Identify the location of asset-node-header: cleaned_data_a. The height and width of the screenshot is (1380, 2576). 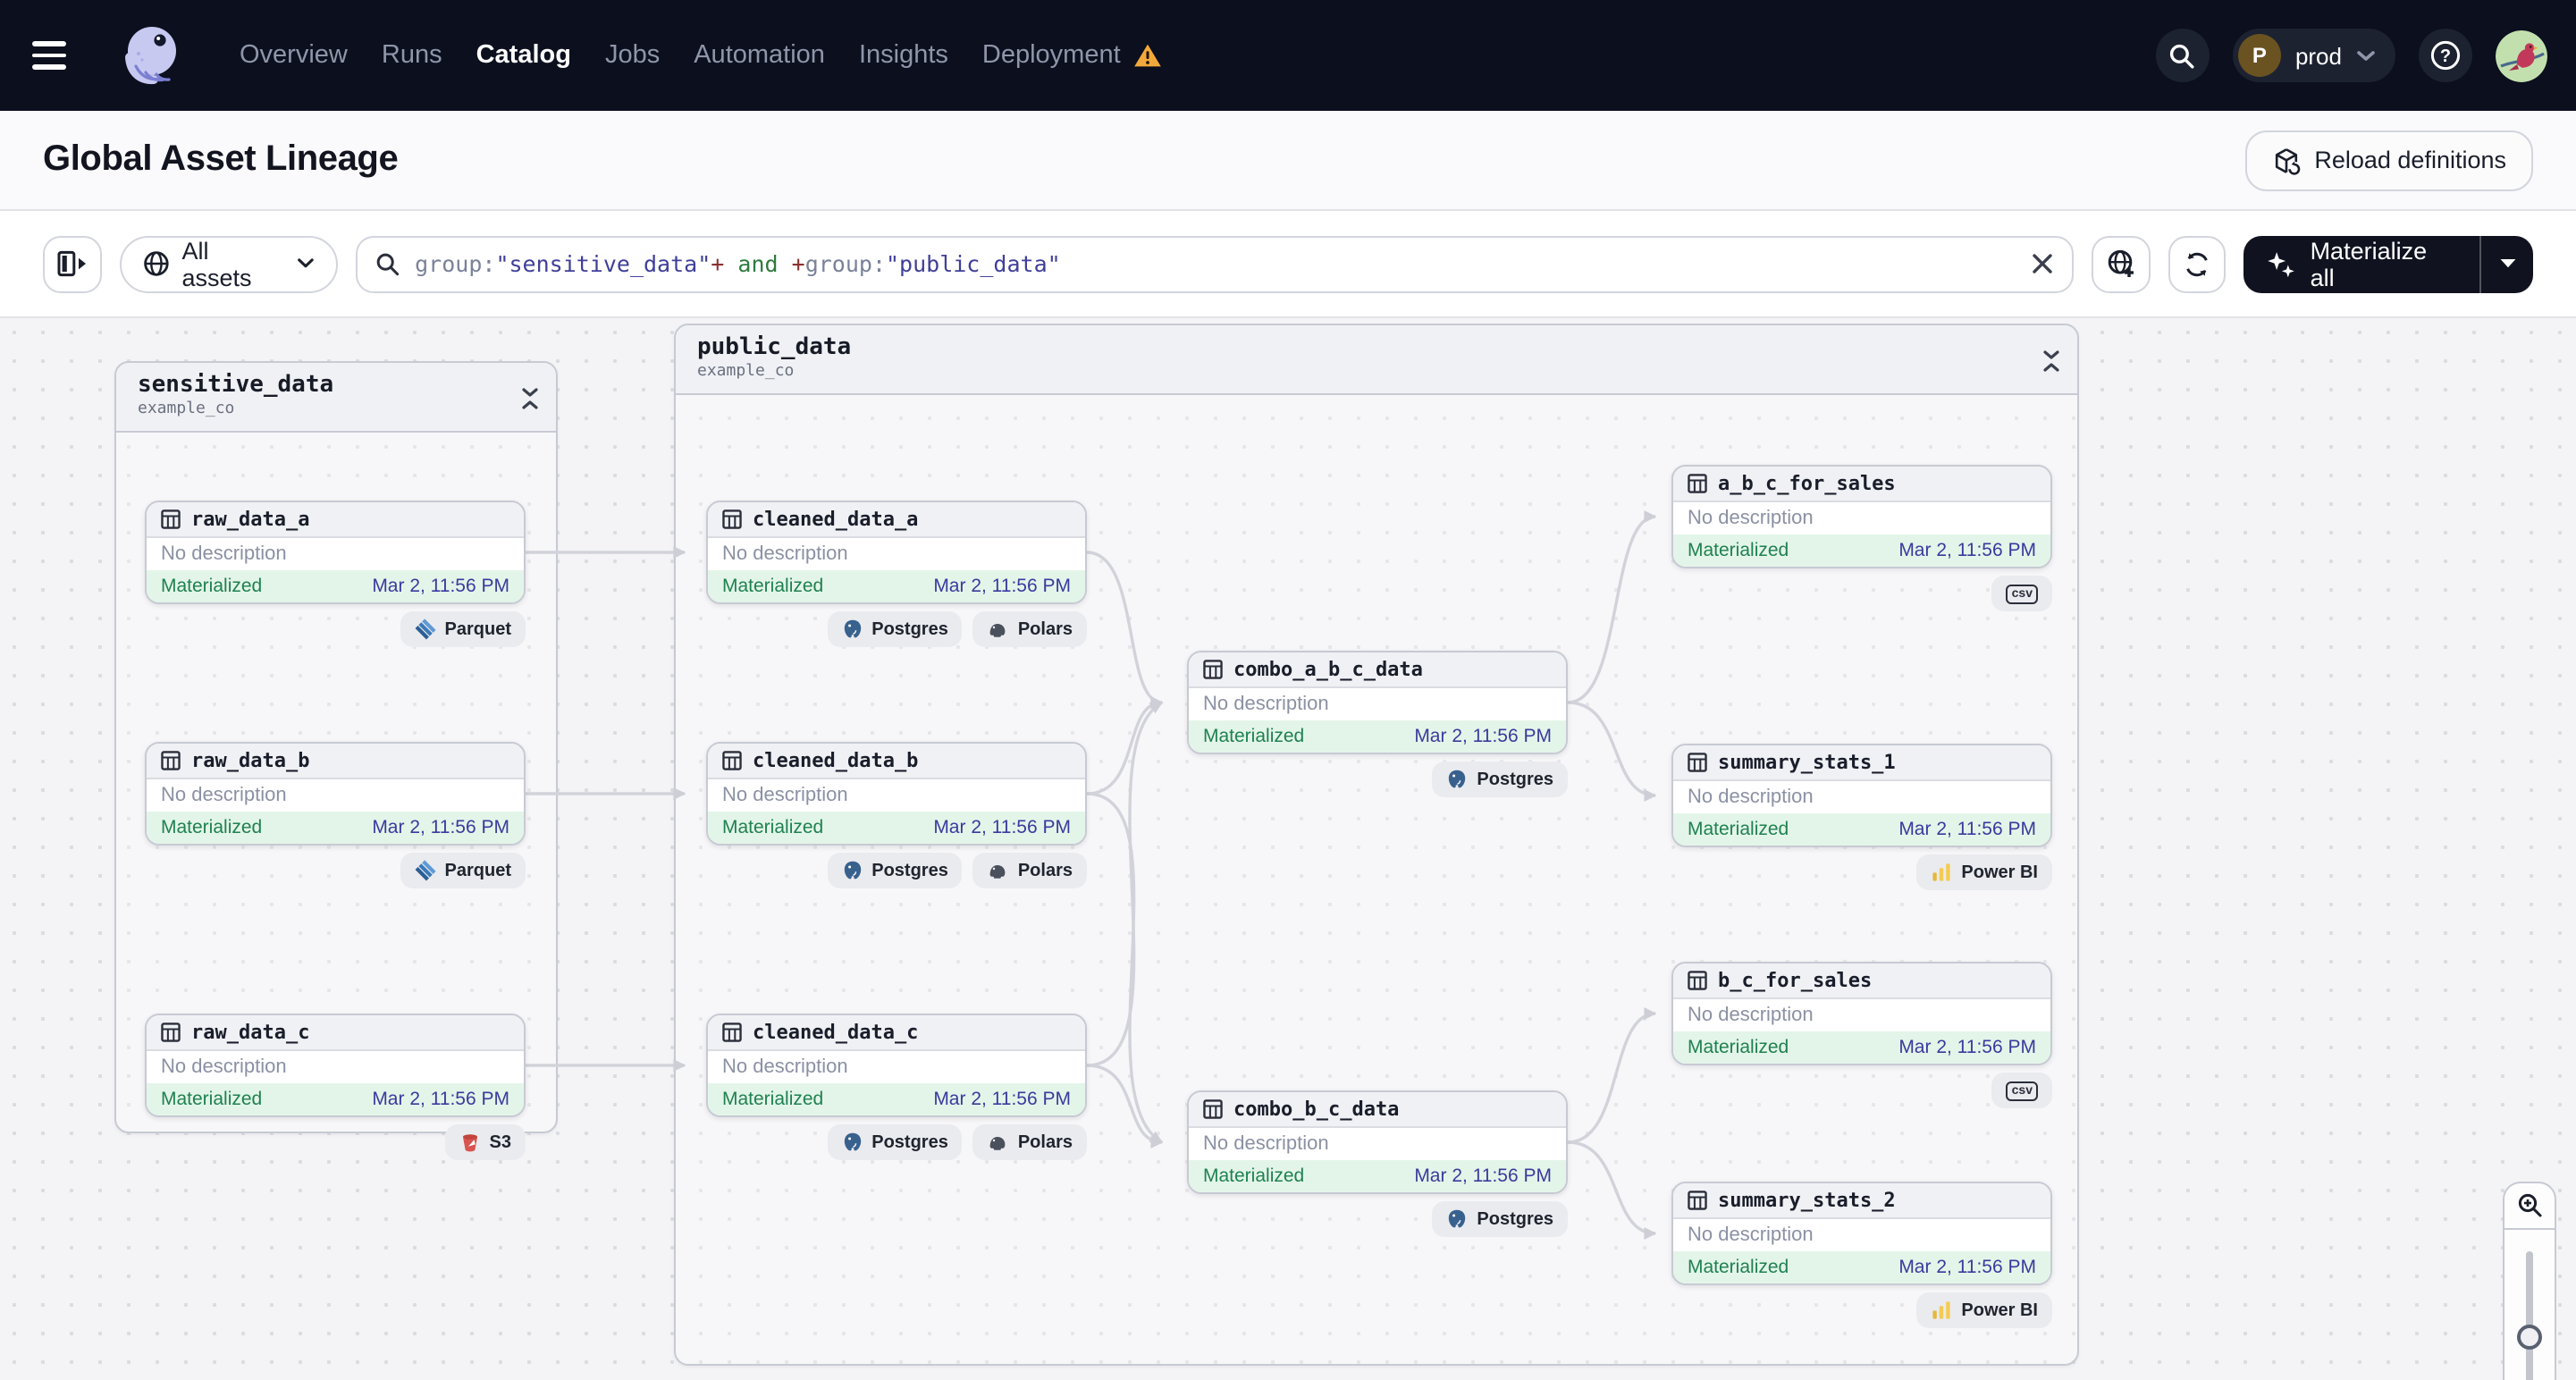
(897, 520).